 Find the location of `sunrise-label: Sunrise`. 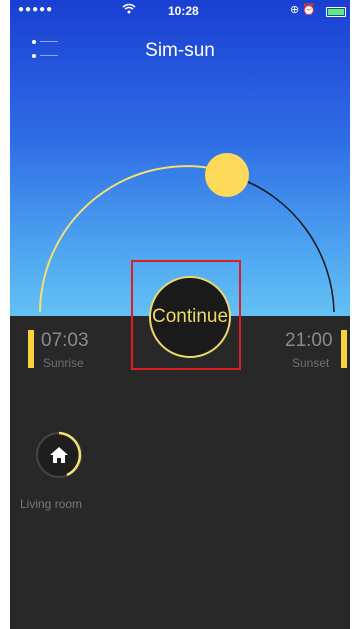

sunrise-label: Sunrise is located at coordinates (63, 363).